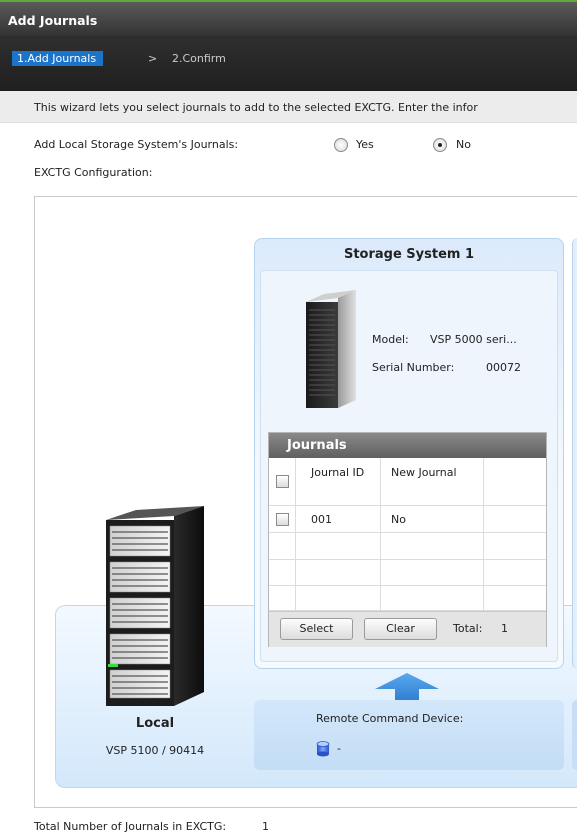  Describe the element at coordinates (58, 58) in the screenshot. I see `step-add-journals: 1.Add Journals` at that location.